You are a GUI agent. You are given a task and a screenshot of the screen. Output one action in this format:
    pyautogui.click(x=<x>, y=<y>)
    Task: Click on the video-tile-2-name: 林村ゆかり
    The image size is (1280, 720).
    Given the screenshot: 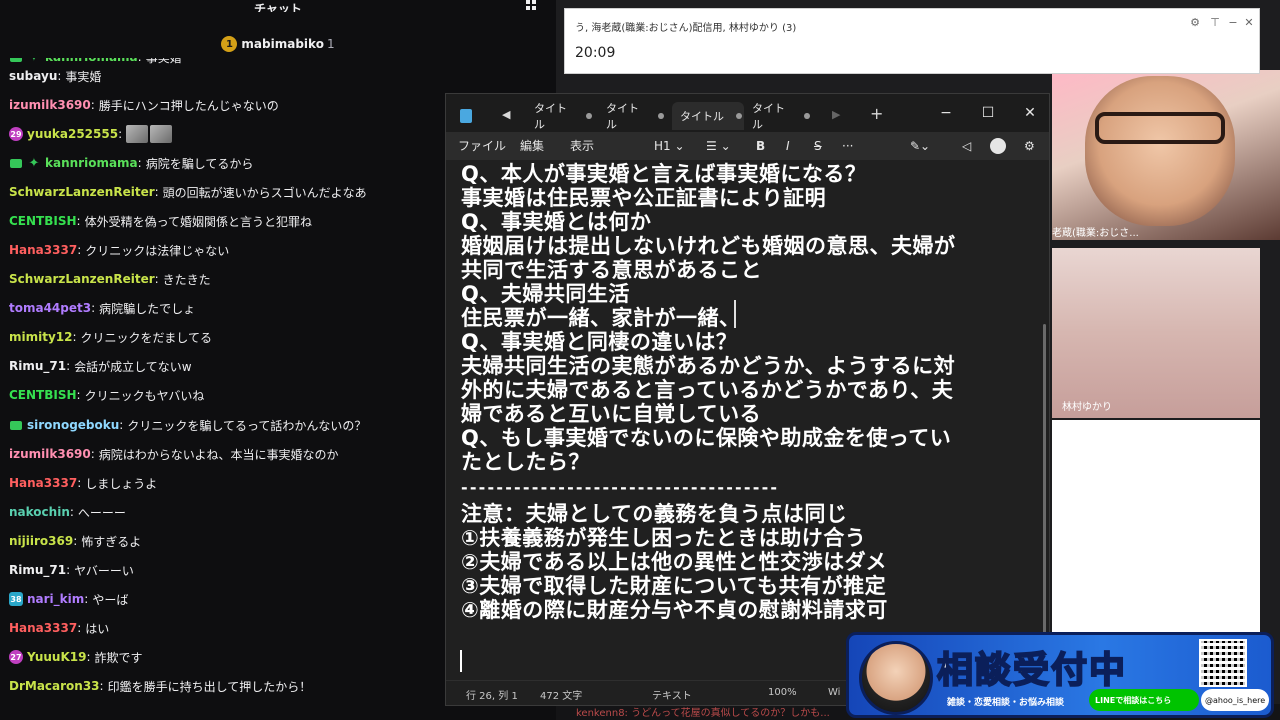 What is the action you would take?
    pyautogui.click(x=1087, y=407)
    